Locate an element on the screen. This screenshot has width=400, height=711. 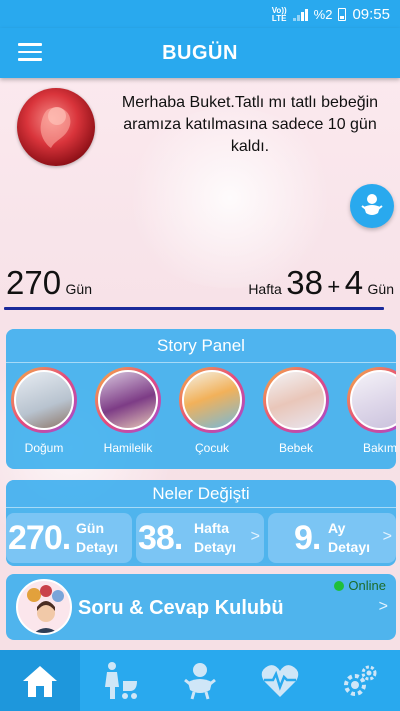
story-panel-title: Story Panel is located at coordinates (201, 346).